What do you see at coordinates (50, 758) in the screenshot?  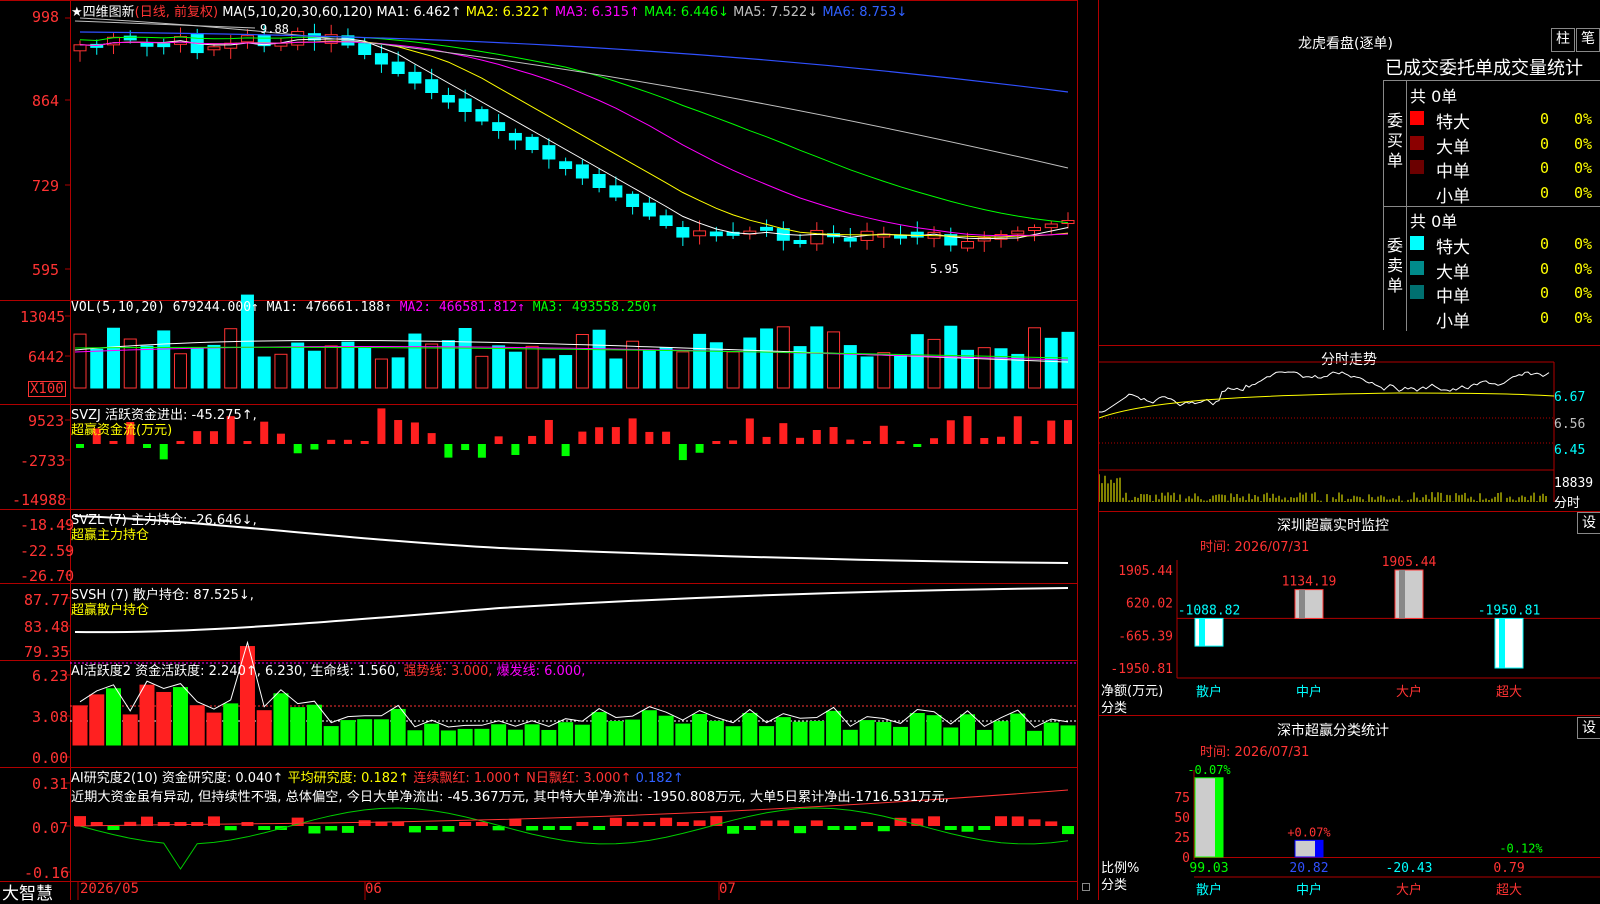 I see `ai-active-tick: 0.00` at bounding box center [50, 758].